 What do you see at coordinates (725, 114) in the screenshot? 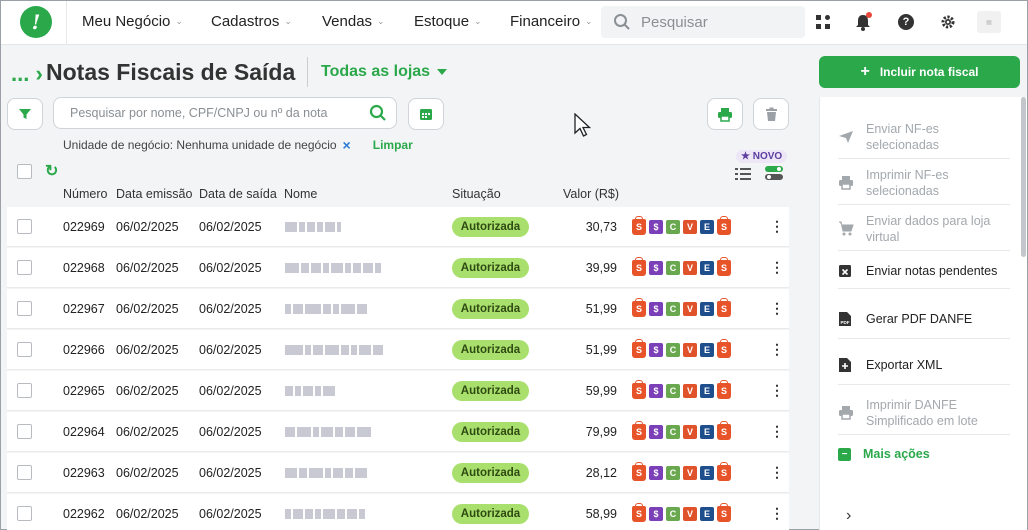
I see `print-button` at bounding box center [725, 114].